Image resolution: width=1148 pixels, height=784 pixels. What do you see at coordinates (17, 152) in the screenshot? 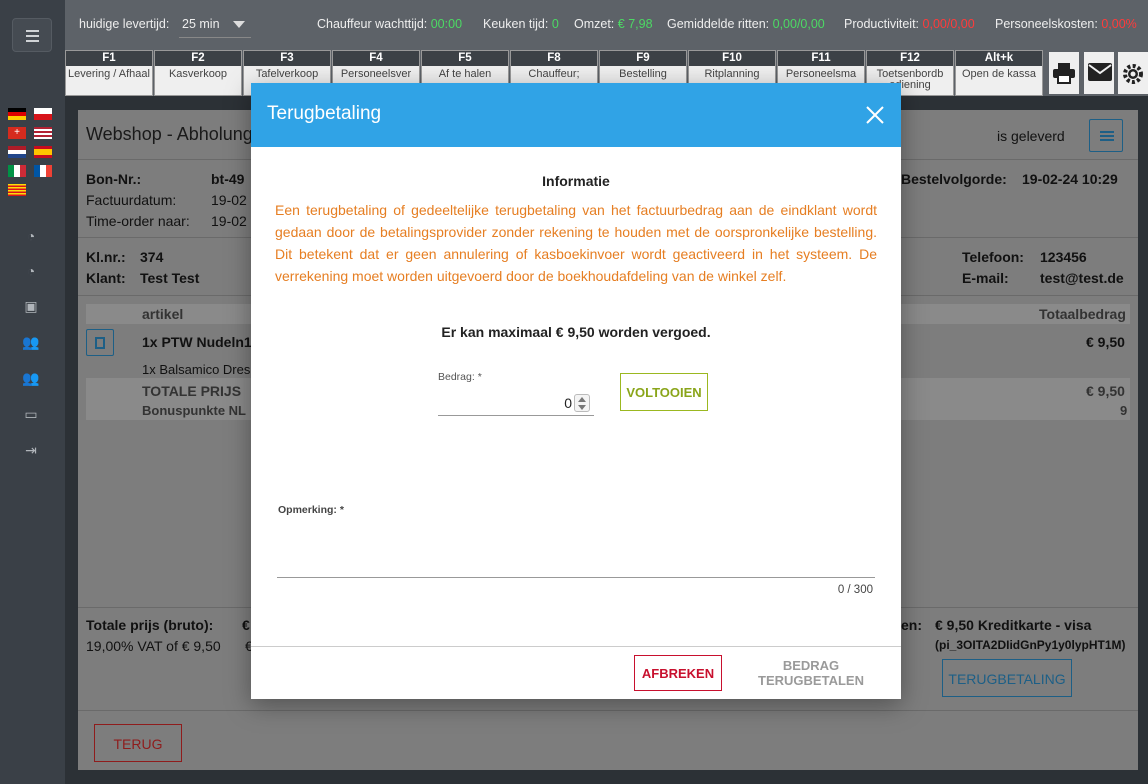
I see `flag-nl-icon` at bounding box center [17, 152].